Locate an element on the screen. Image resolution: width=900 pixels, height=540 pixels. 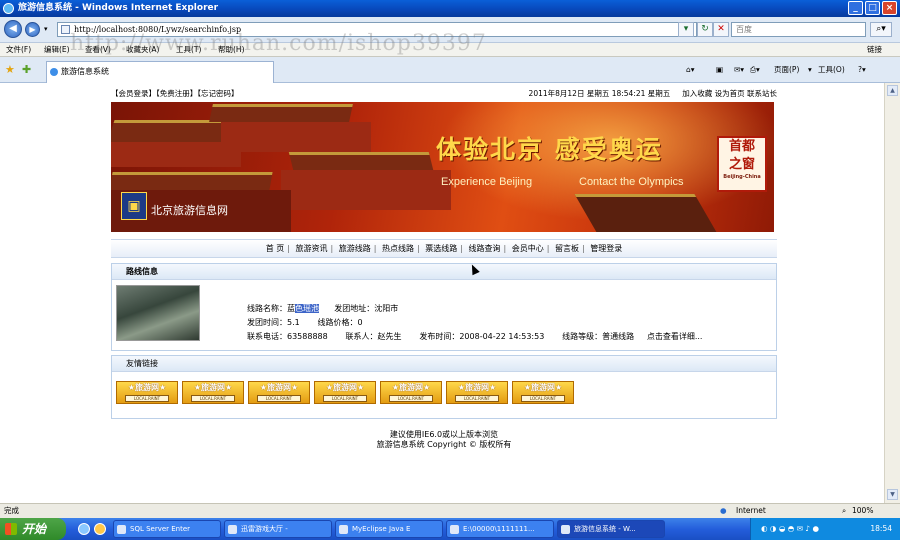
nav-hot-routes: 热点线路 is located at coordinates (398, 248).